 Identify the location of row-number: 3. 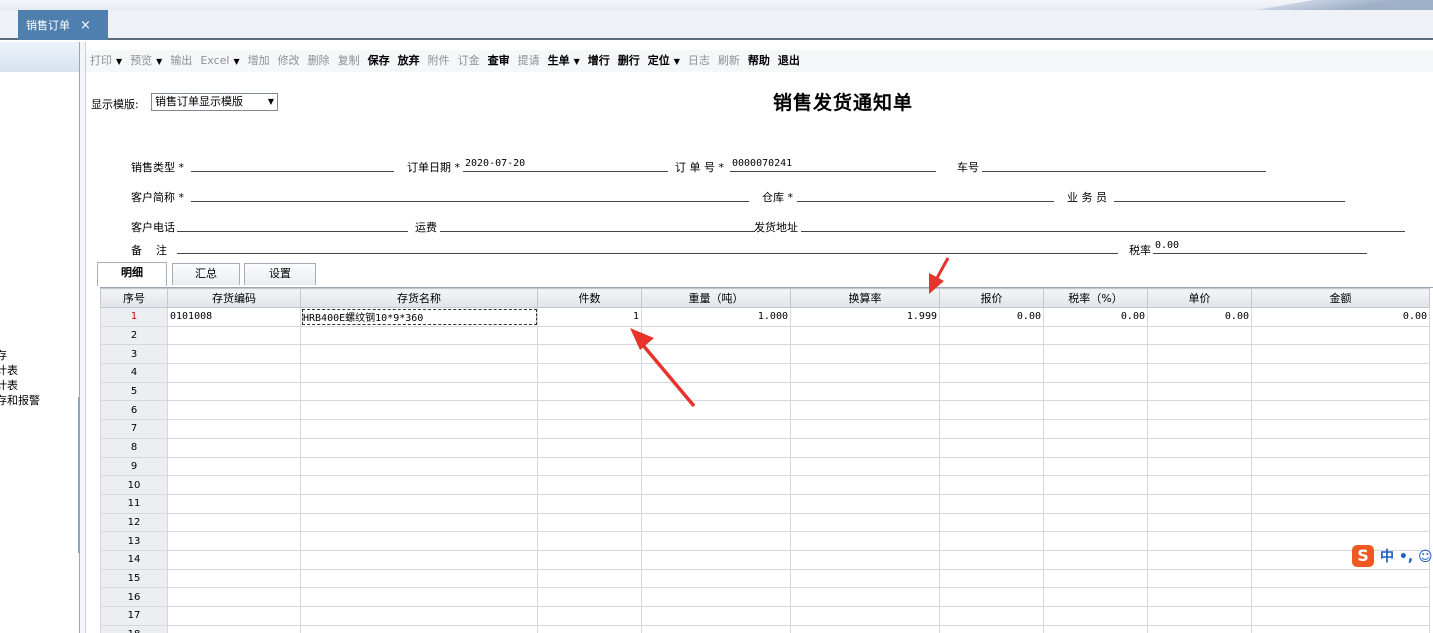
(134, 354).